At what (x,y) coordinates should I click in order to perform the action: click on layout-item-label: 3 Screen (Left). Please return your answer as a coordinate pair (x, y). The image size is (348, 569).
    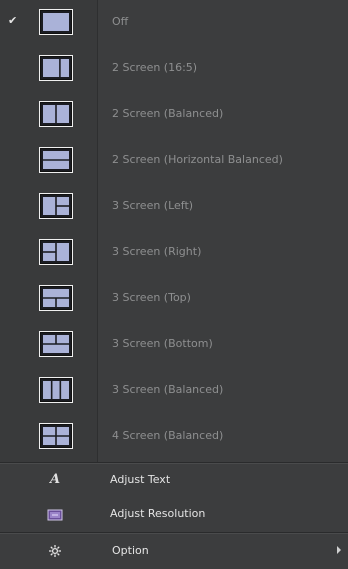
    Looking at the image, I should click on (153, 205).